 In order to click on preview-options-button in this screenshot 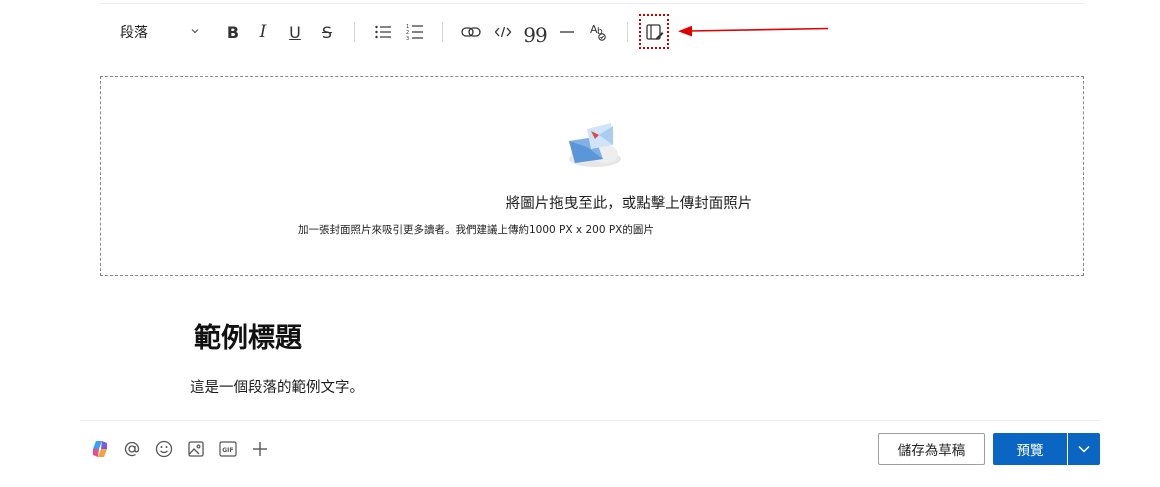, I will do `click(1084, 449)`.